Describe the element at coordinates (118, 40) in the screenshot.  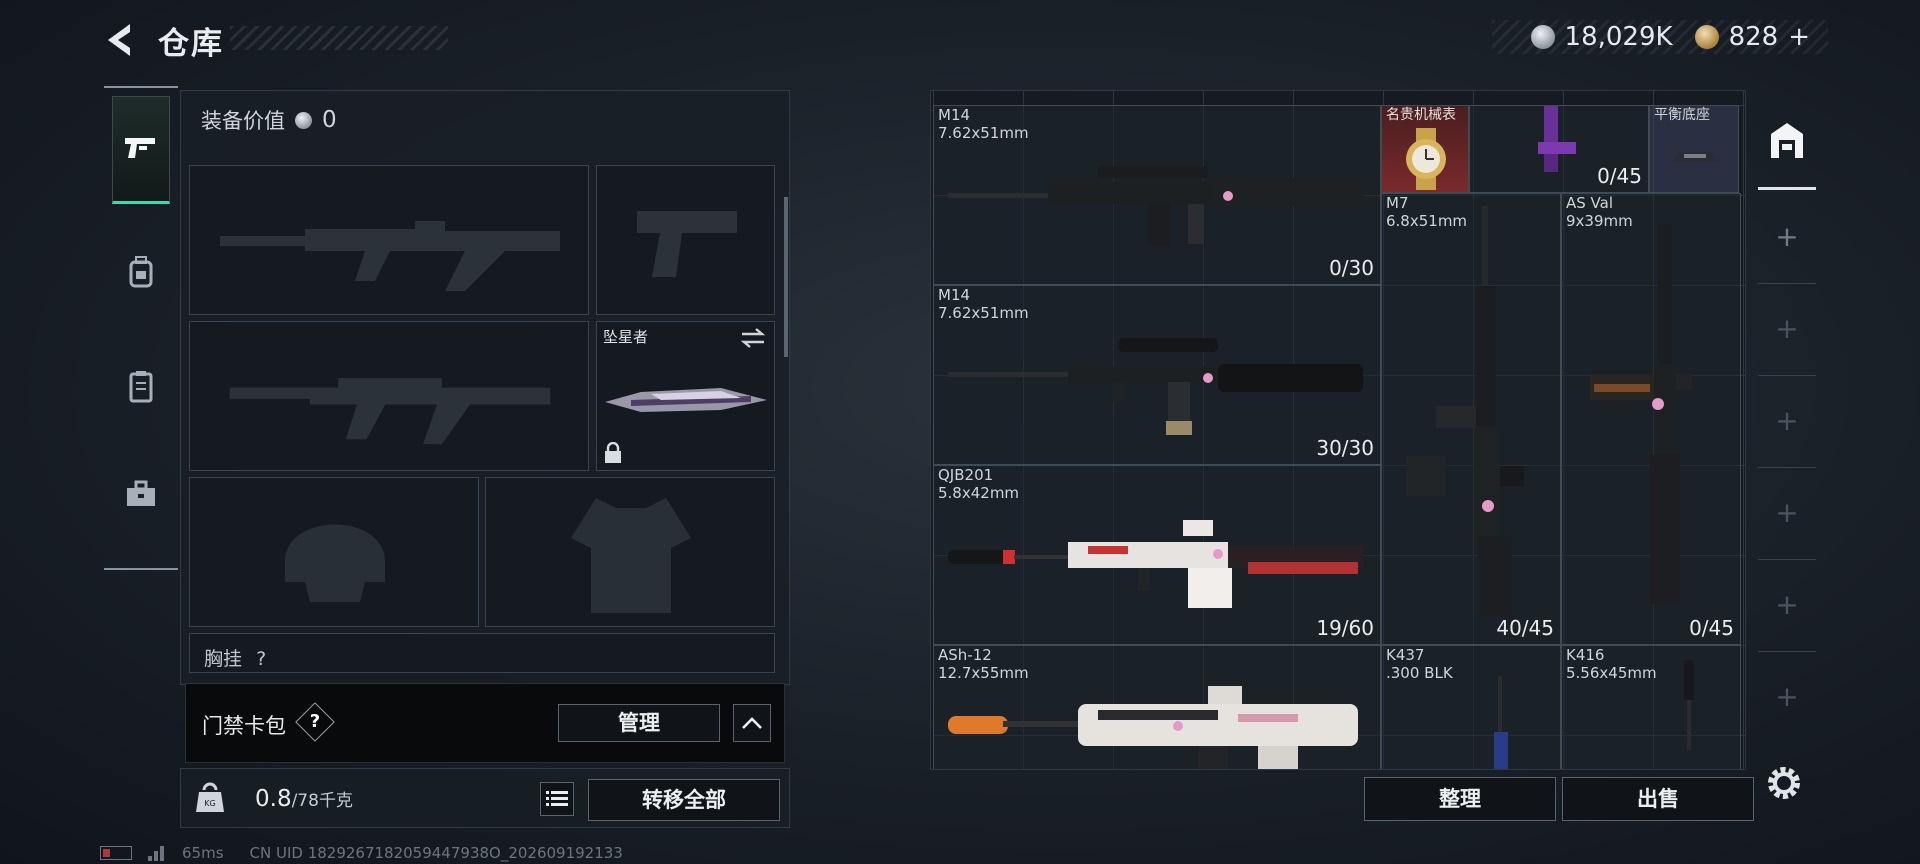
I see `back-icon` at that location.